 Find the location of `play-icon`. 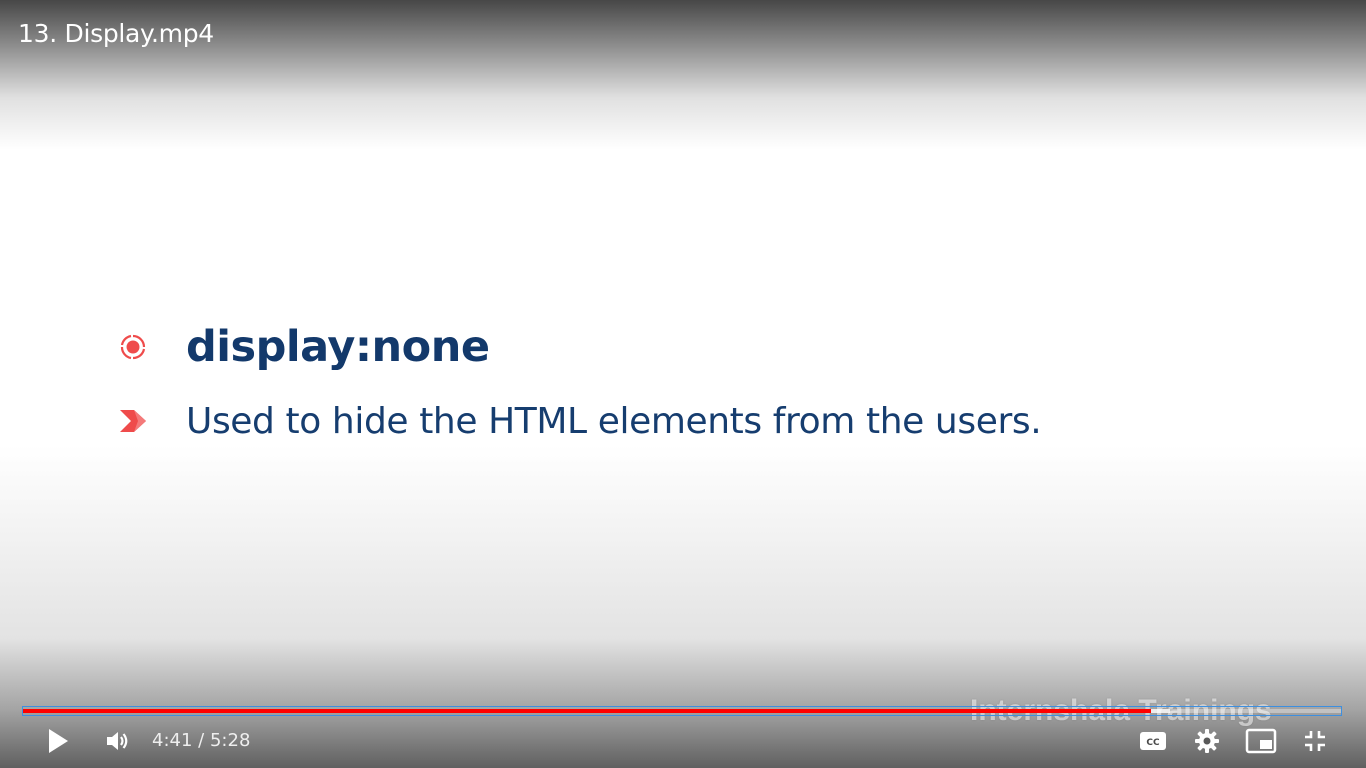

play-icon is located at coordinates (58, 741).